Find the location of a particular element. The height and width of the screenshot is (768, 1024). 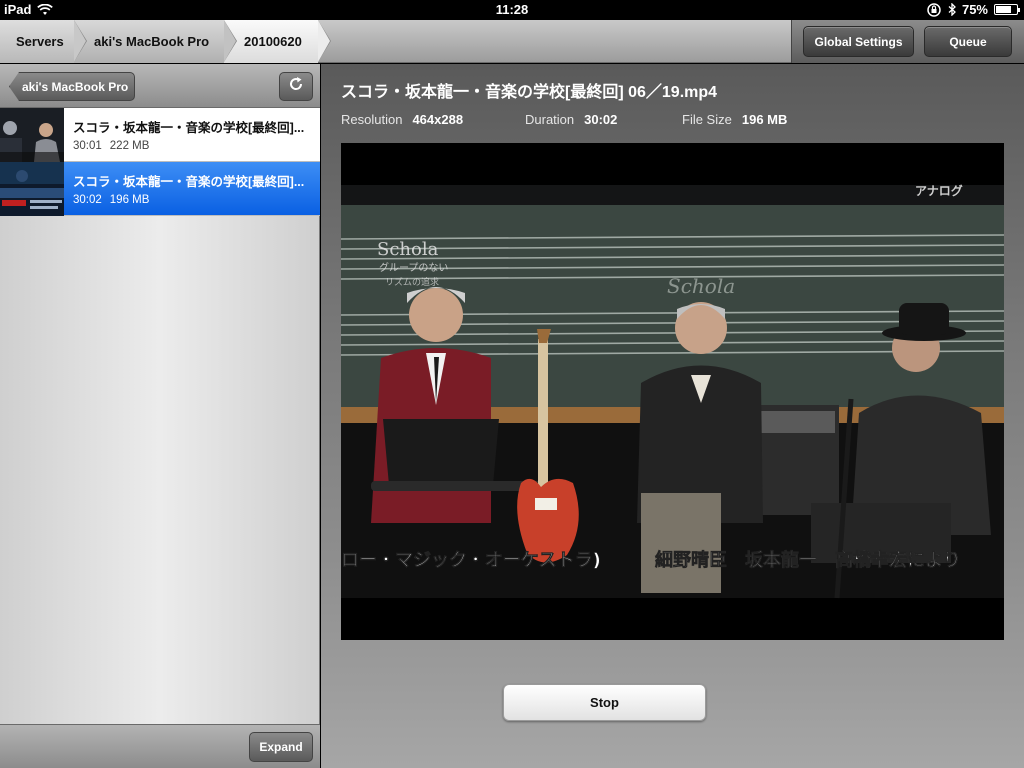

list-item-duration: 30:02 is located at coordinates (87, 200).